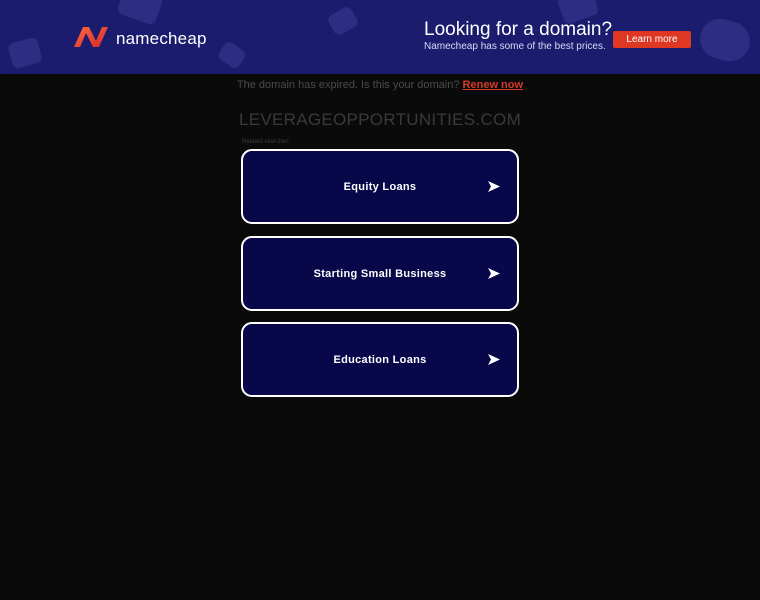 The width and height of the screenshot is (760, 600). I want to click on namecheap-logo-icon, so click(91, 37).